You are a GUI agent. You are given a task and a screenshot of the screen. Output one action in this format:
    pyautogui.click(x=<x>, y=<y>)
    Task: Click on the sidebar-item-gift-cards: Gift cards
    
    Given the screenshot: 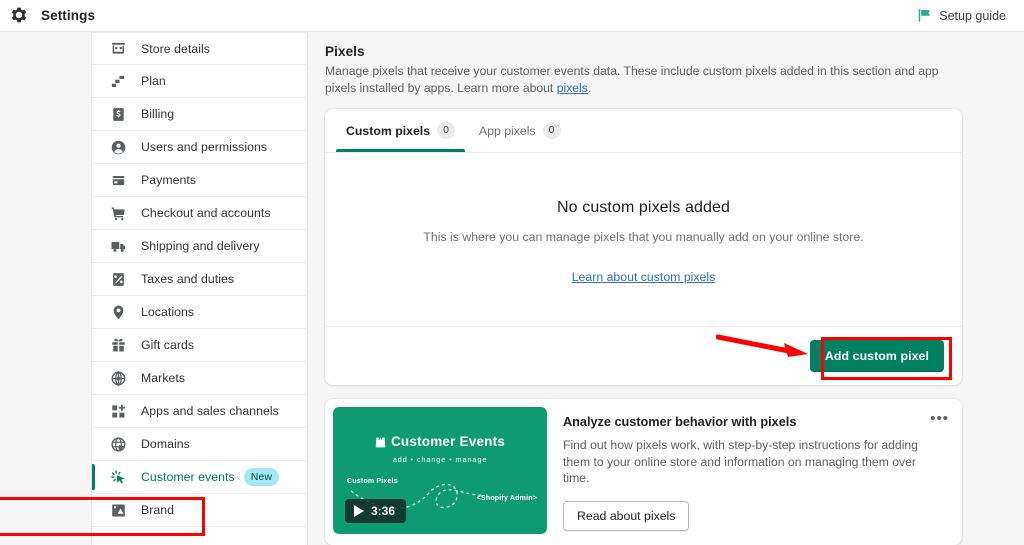 What is the action you would take?
    pyautogui.click(x=199, y=345)
    